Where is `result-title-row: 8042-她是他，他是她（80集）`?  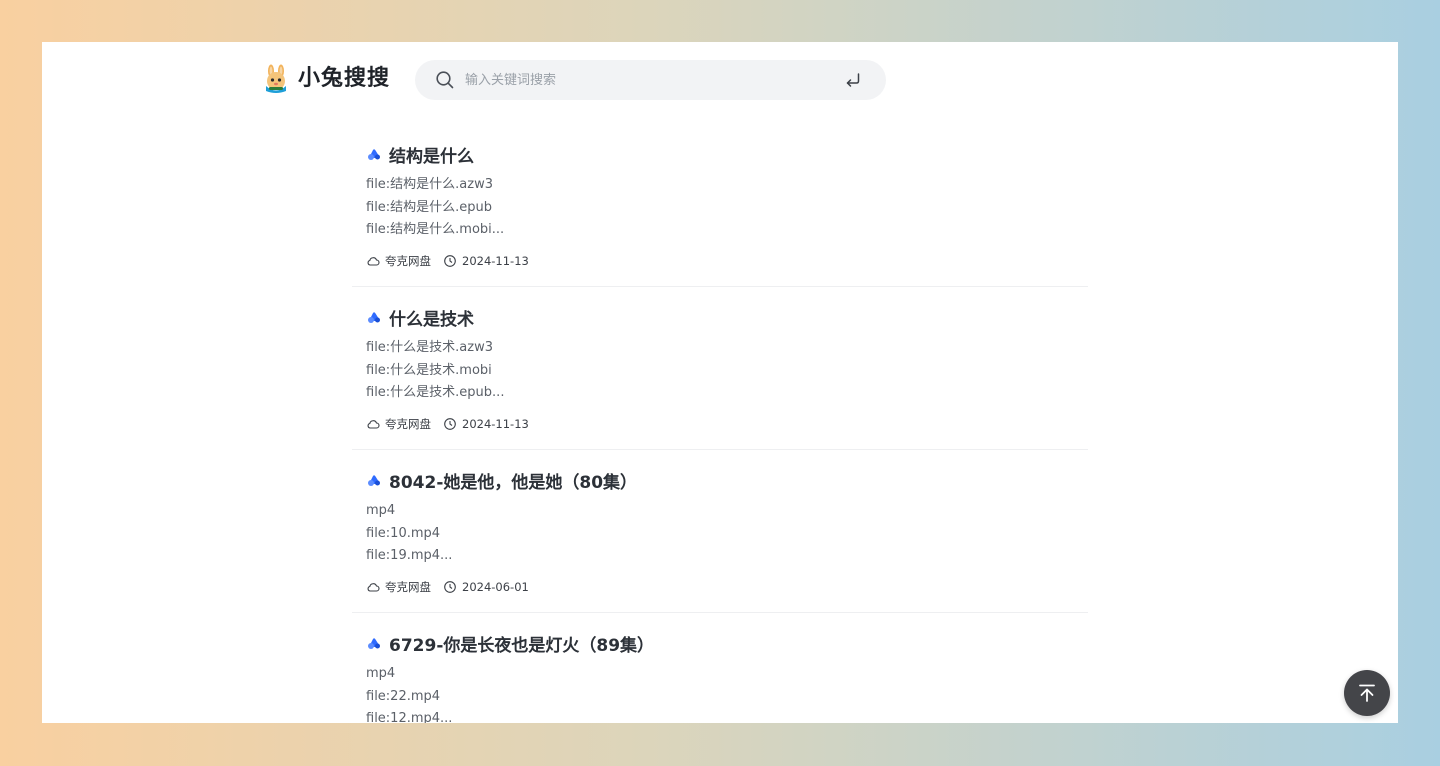 result-title-row: 8042-她是他，他是她（80集） is located at coordinates (501, 480).